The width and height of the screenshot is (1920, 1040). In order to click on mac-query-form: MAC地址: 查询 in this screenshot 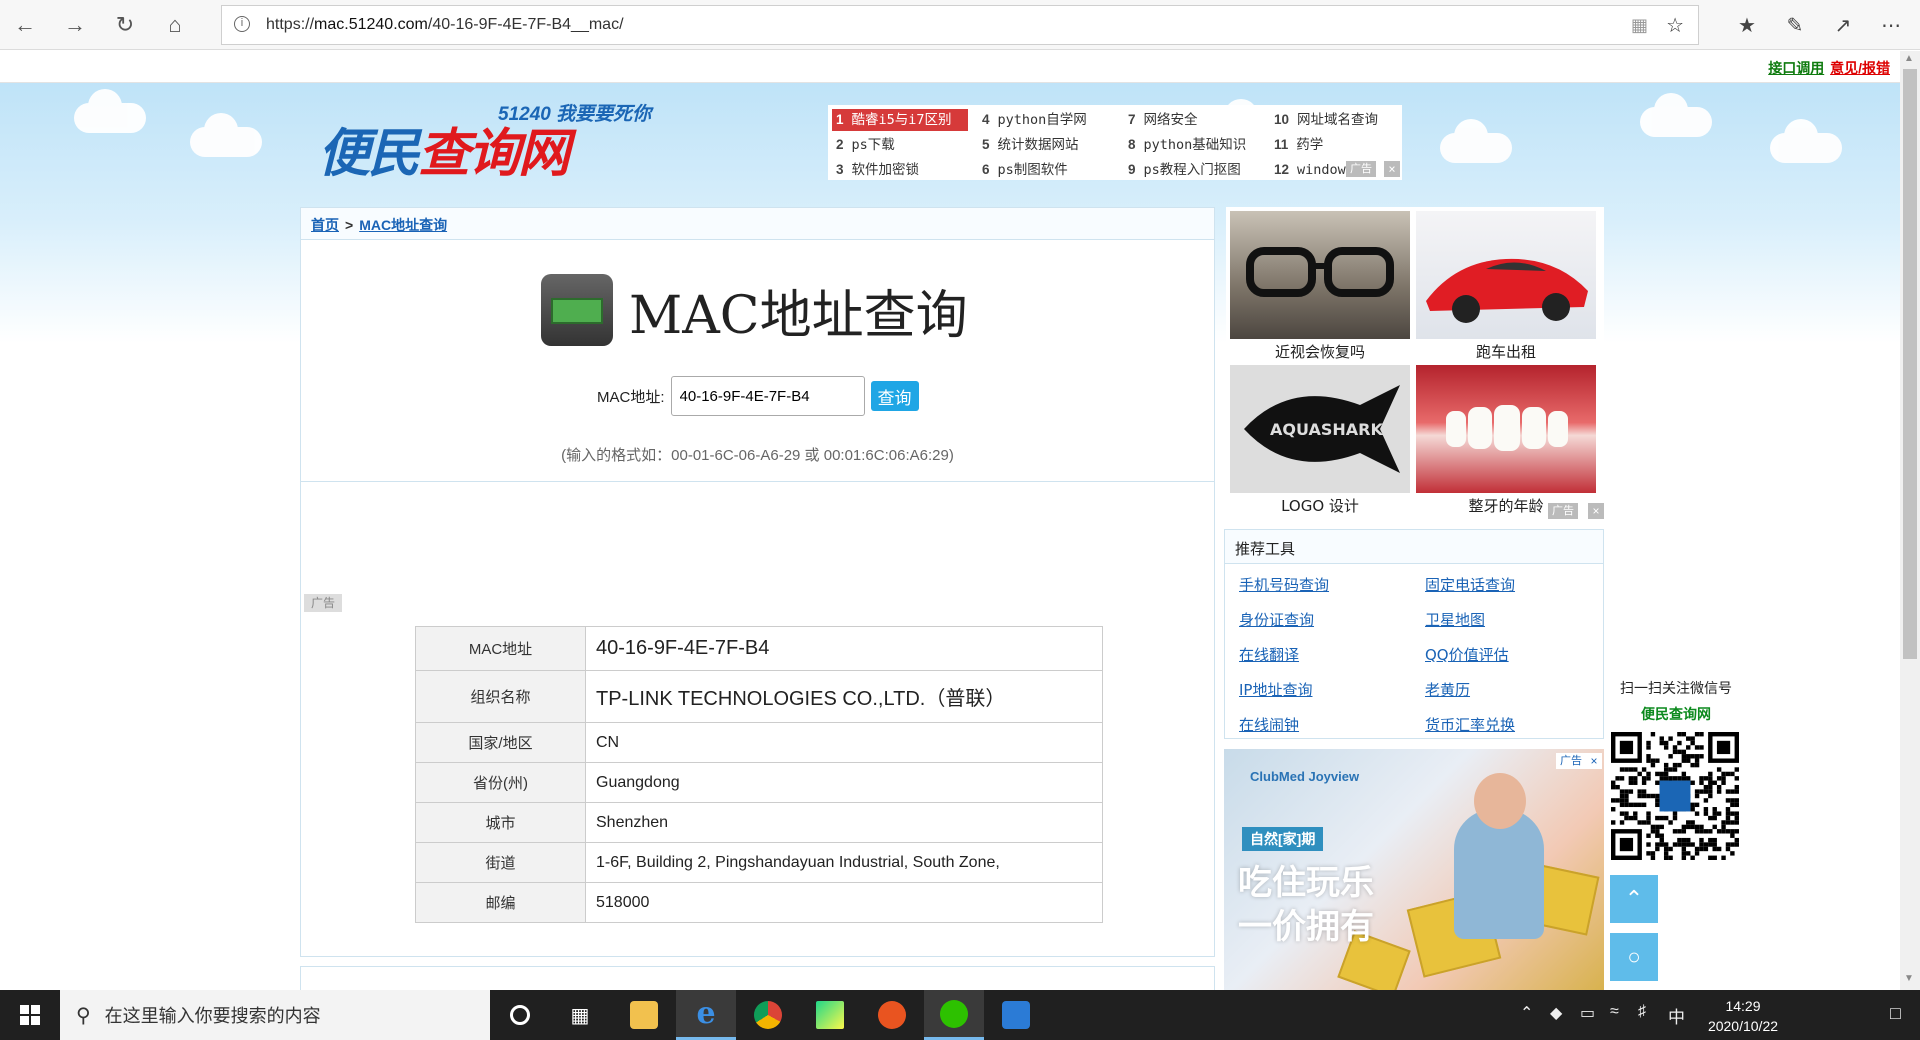, I will do `click(758, 396)`.